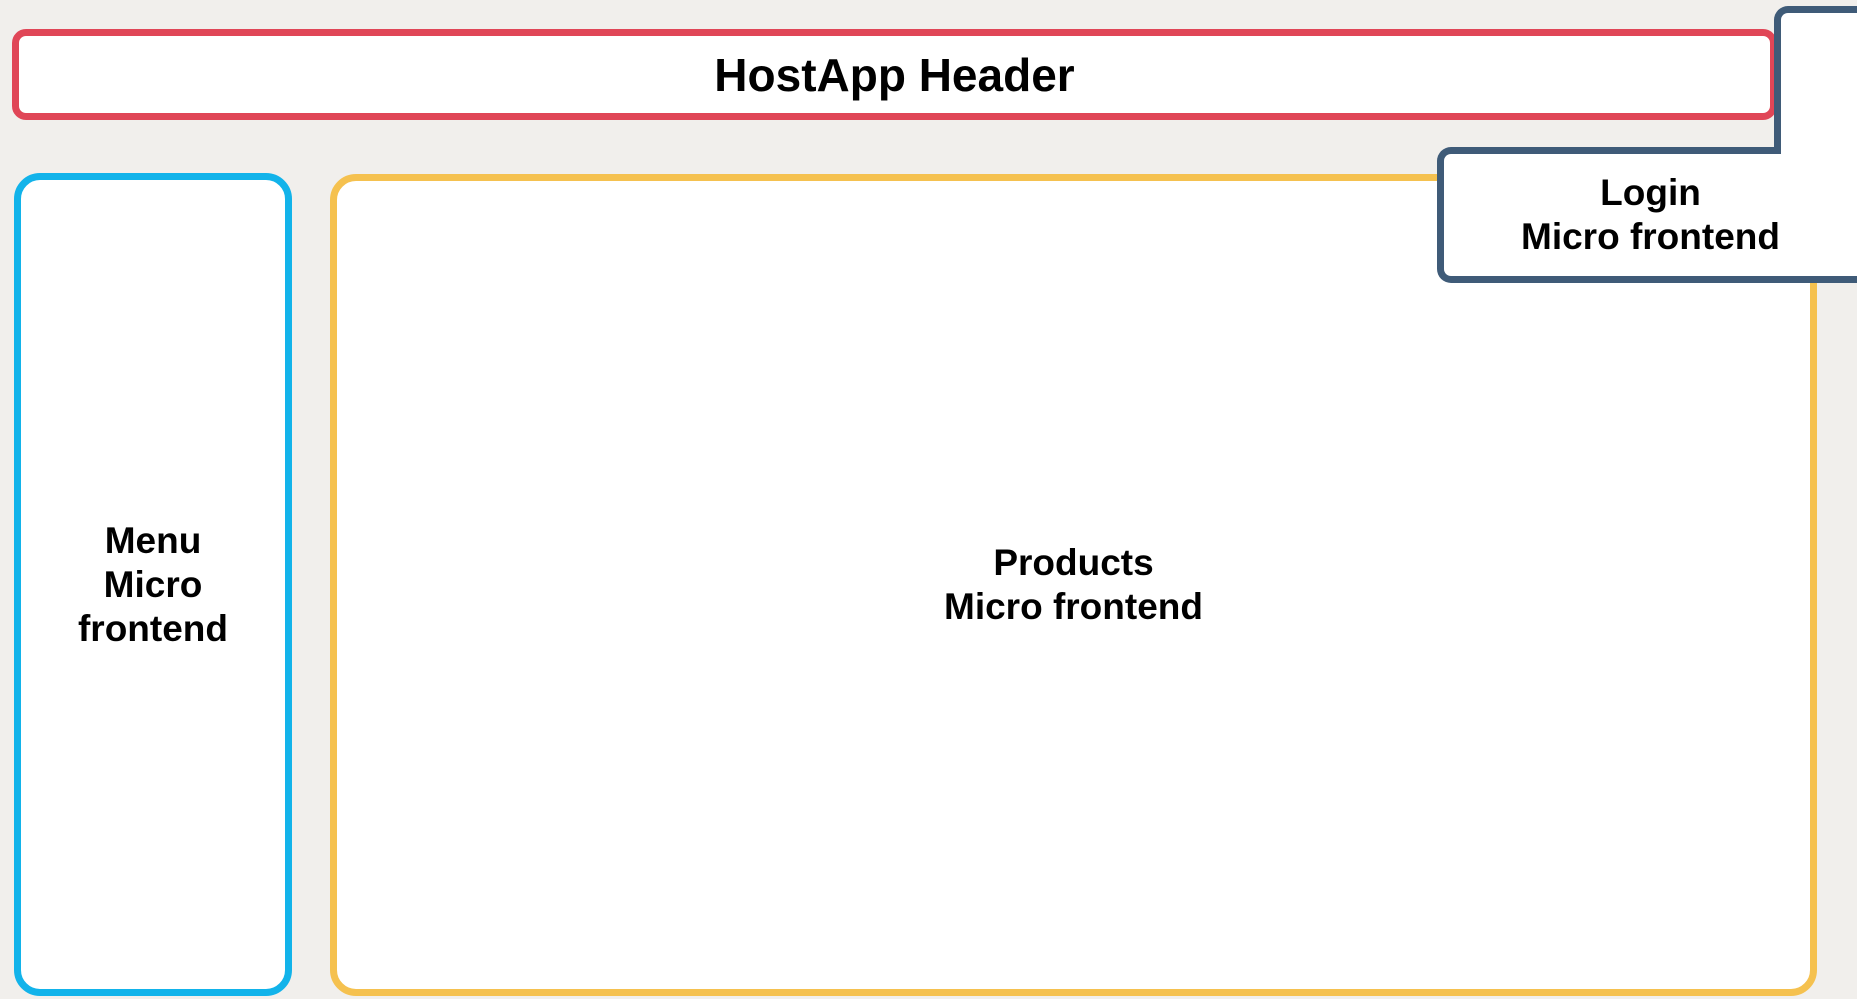 Image resolution: width=1857 pixels, height=999 pixels. I want to click on hostapp-header-box: HostApp Header, so click(894, 74).